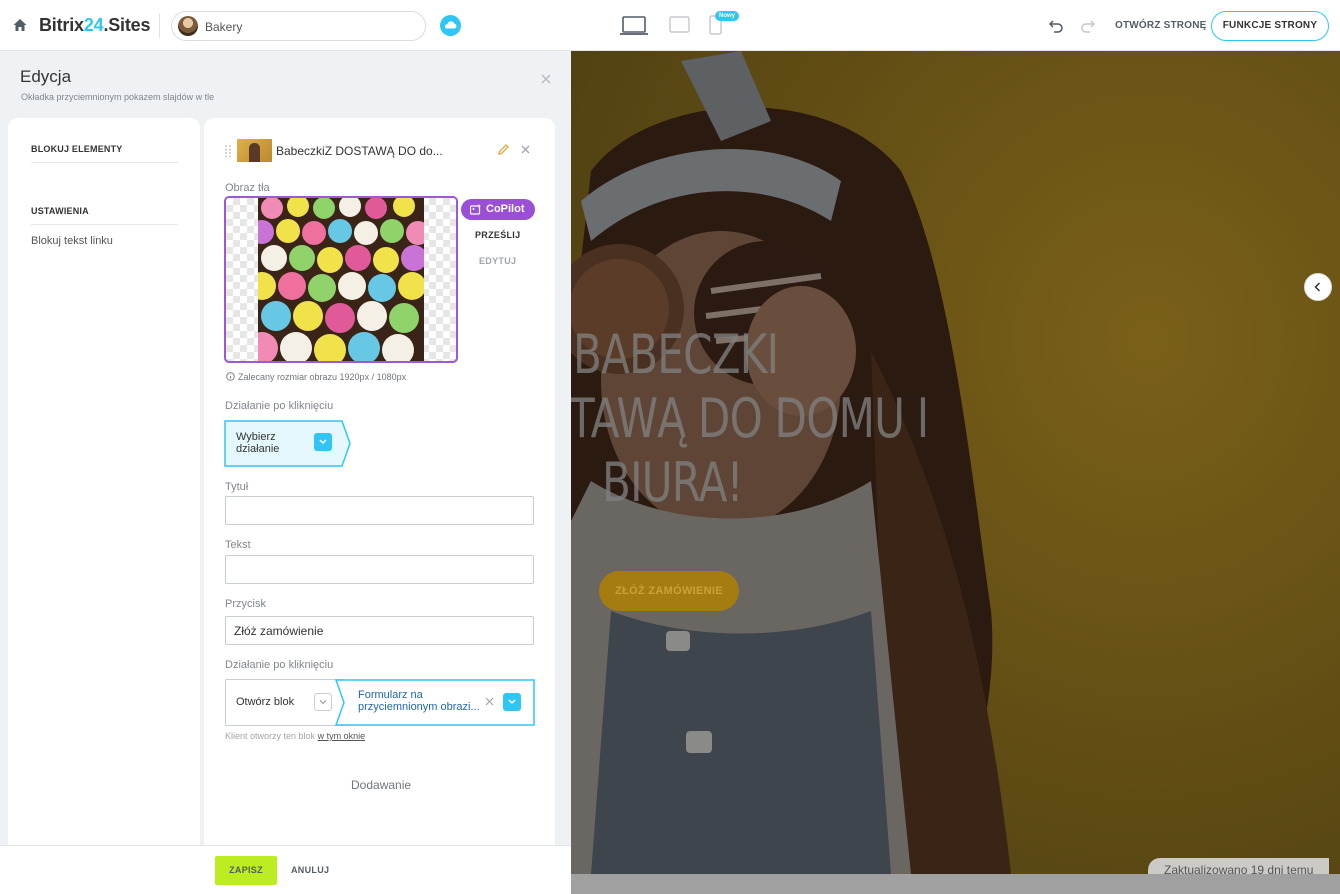  What do you see at coordinates (310, 870) in the screenshot?
I see `cancel-button: ANULUJ` at bounding box center [310, 870].